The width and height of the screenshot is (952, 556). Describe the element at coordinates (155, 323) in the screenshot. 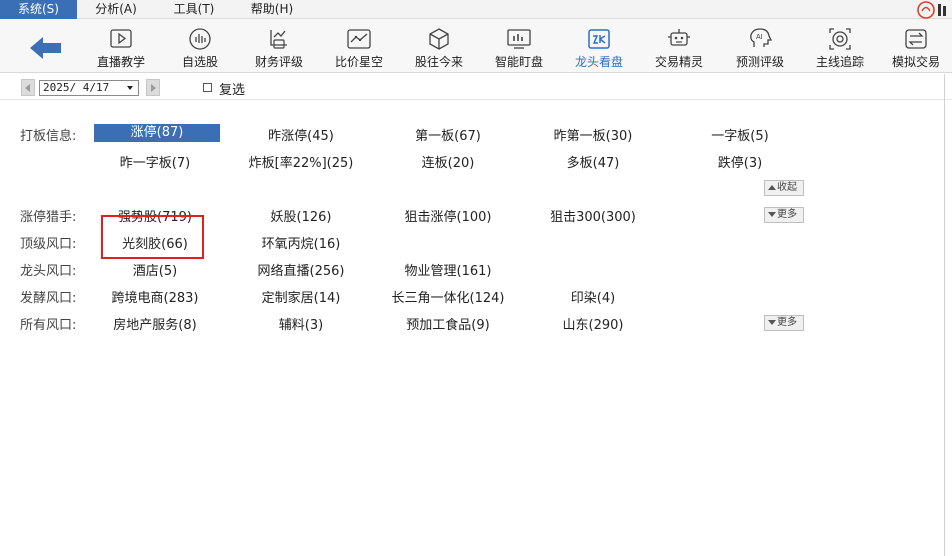

I see `all-real-estate-services: 房地产服务(8)` at that location.